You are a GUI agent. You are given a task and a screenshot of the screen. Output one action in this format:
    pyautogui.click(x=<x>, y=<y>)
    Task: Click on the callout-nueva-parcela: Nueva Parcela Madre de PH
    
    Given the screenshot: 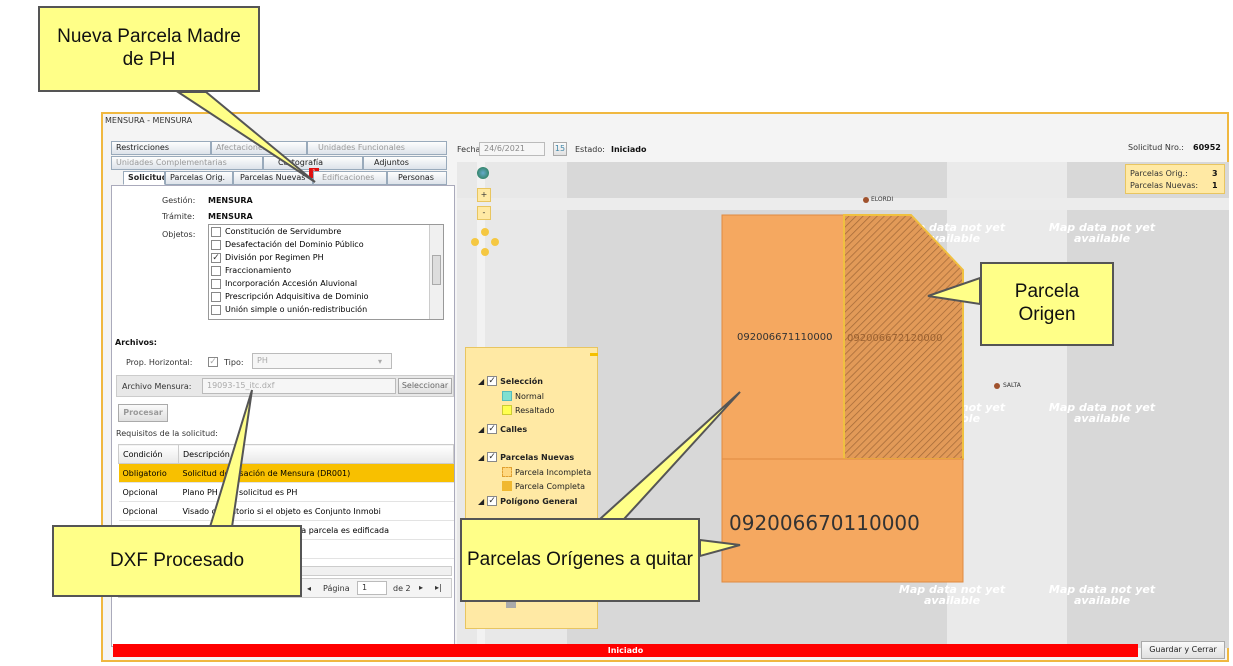 What is the action you would take?
    pyautogui.click(x=149, y=49)
    